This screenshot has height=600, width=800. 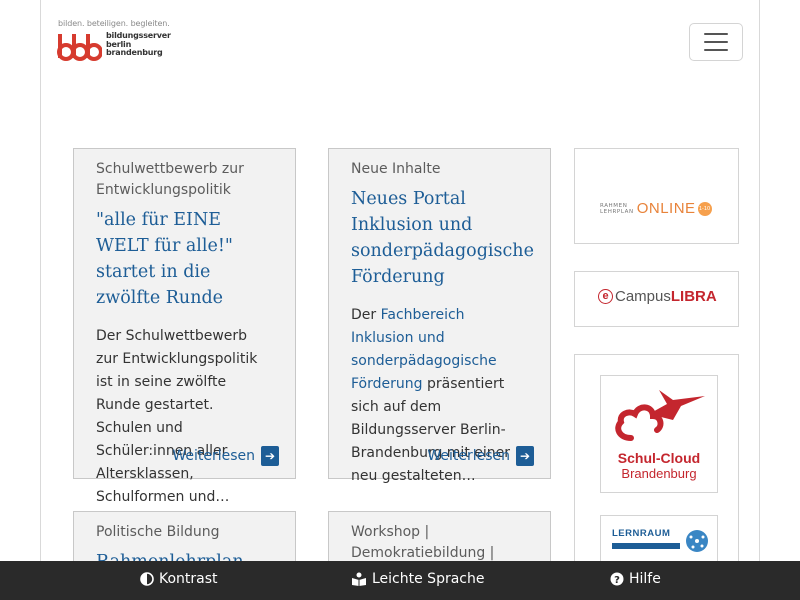 I want to click on accessibility-bar: Kontrast Leichte Sprache ? Hilfe, so click(x=400, y=580).